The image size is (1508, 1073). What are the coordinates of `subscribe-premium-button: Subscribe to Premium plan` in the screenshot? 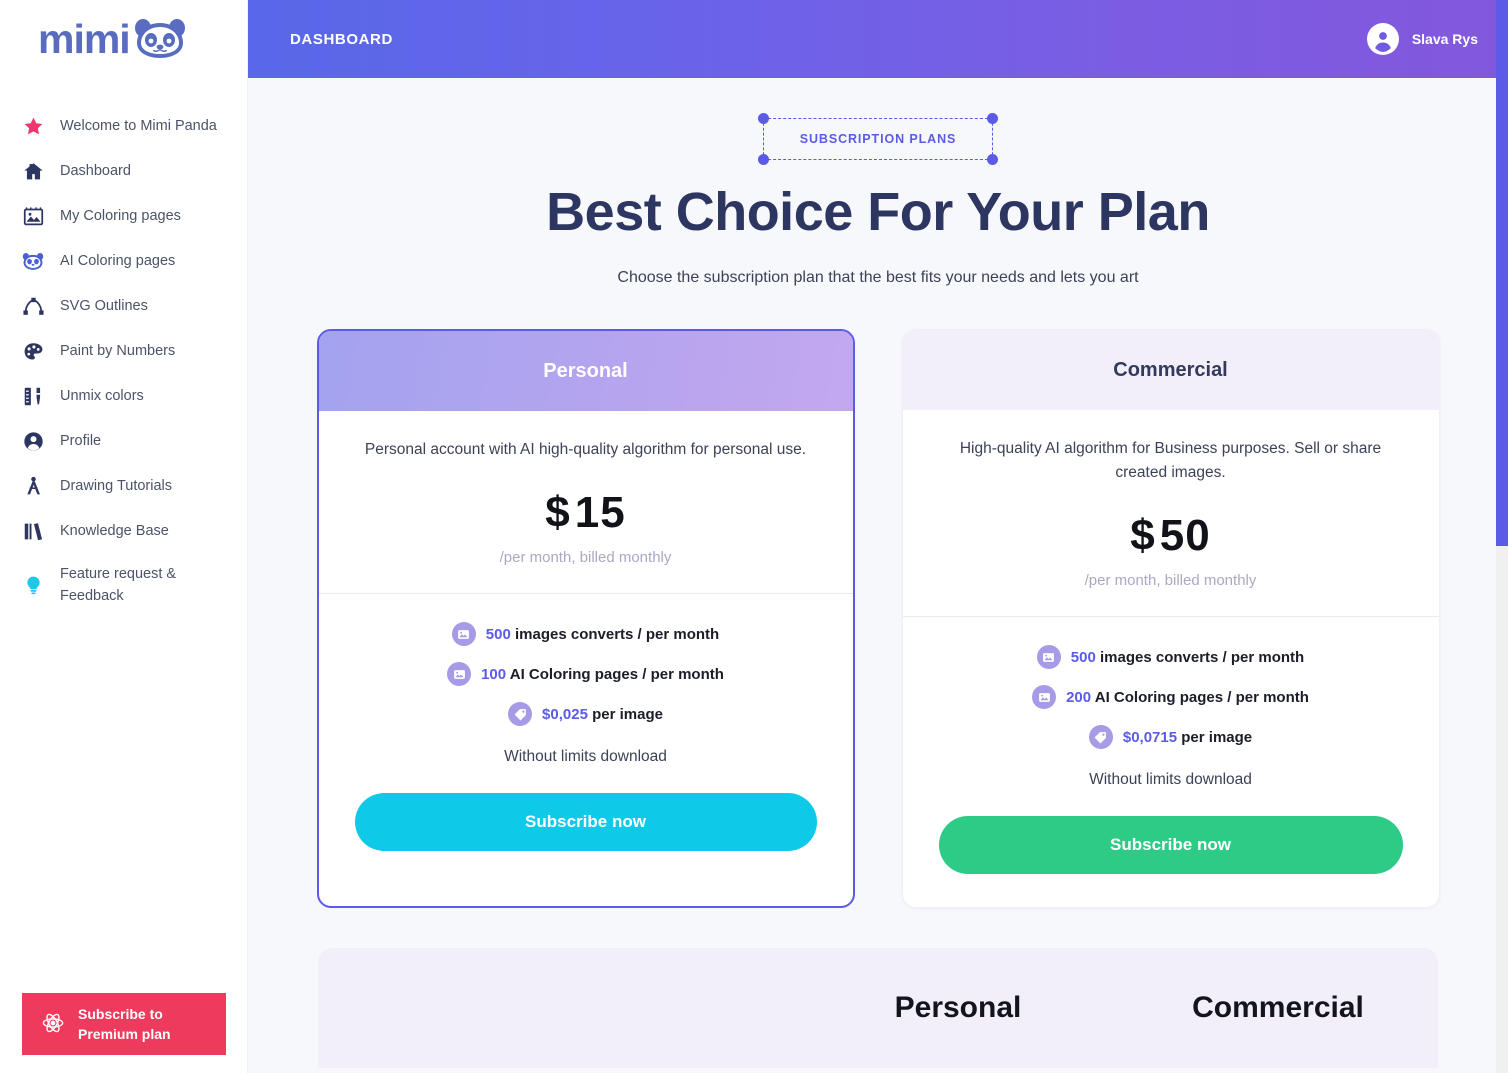 It's located at (124, 1024).